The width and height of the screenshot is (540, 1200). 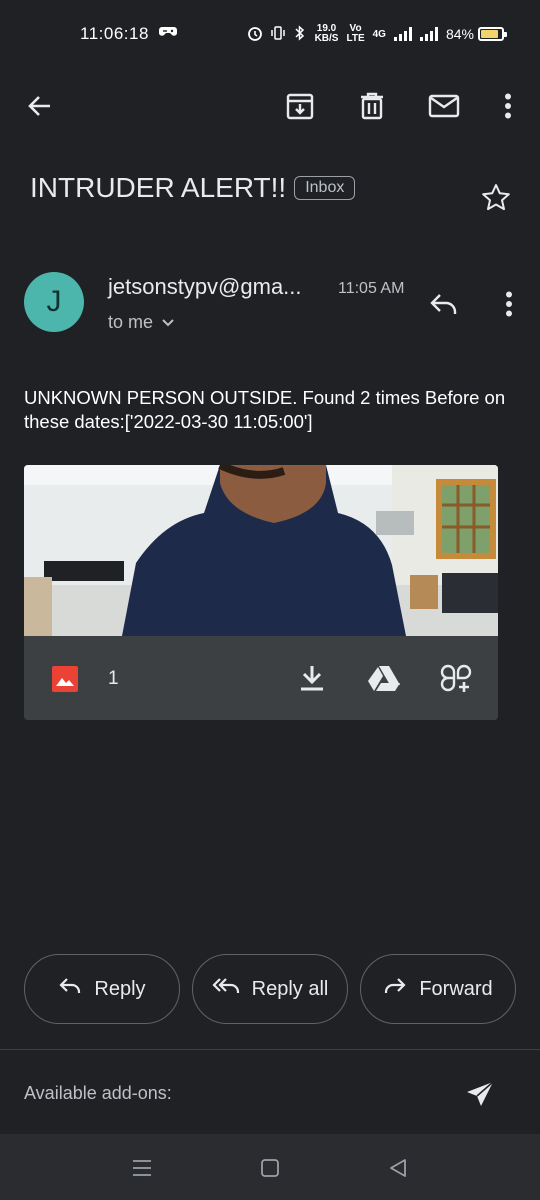 I want to click on back-arrow-icon, so click(x=40, y=106).